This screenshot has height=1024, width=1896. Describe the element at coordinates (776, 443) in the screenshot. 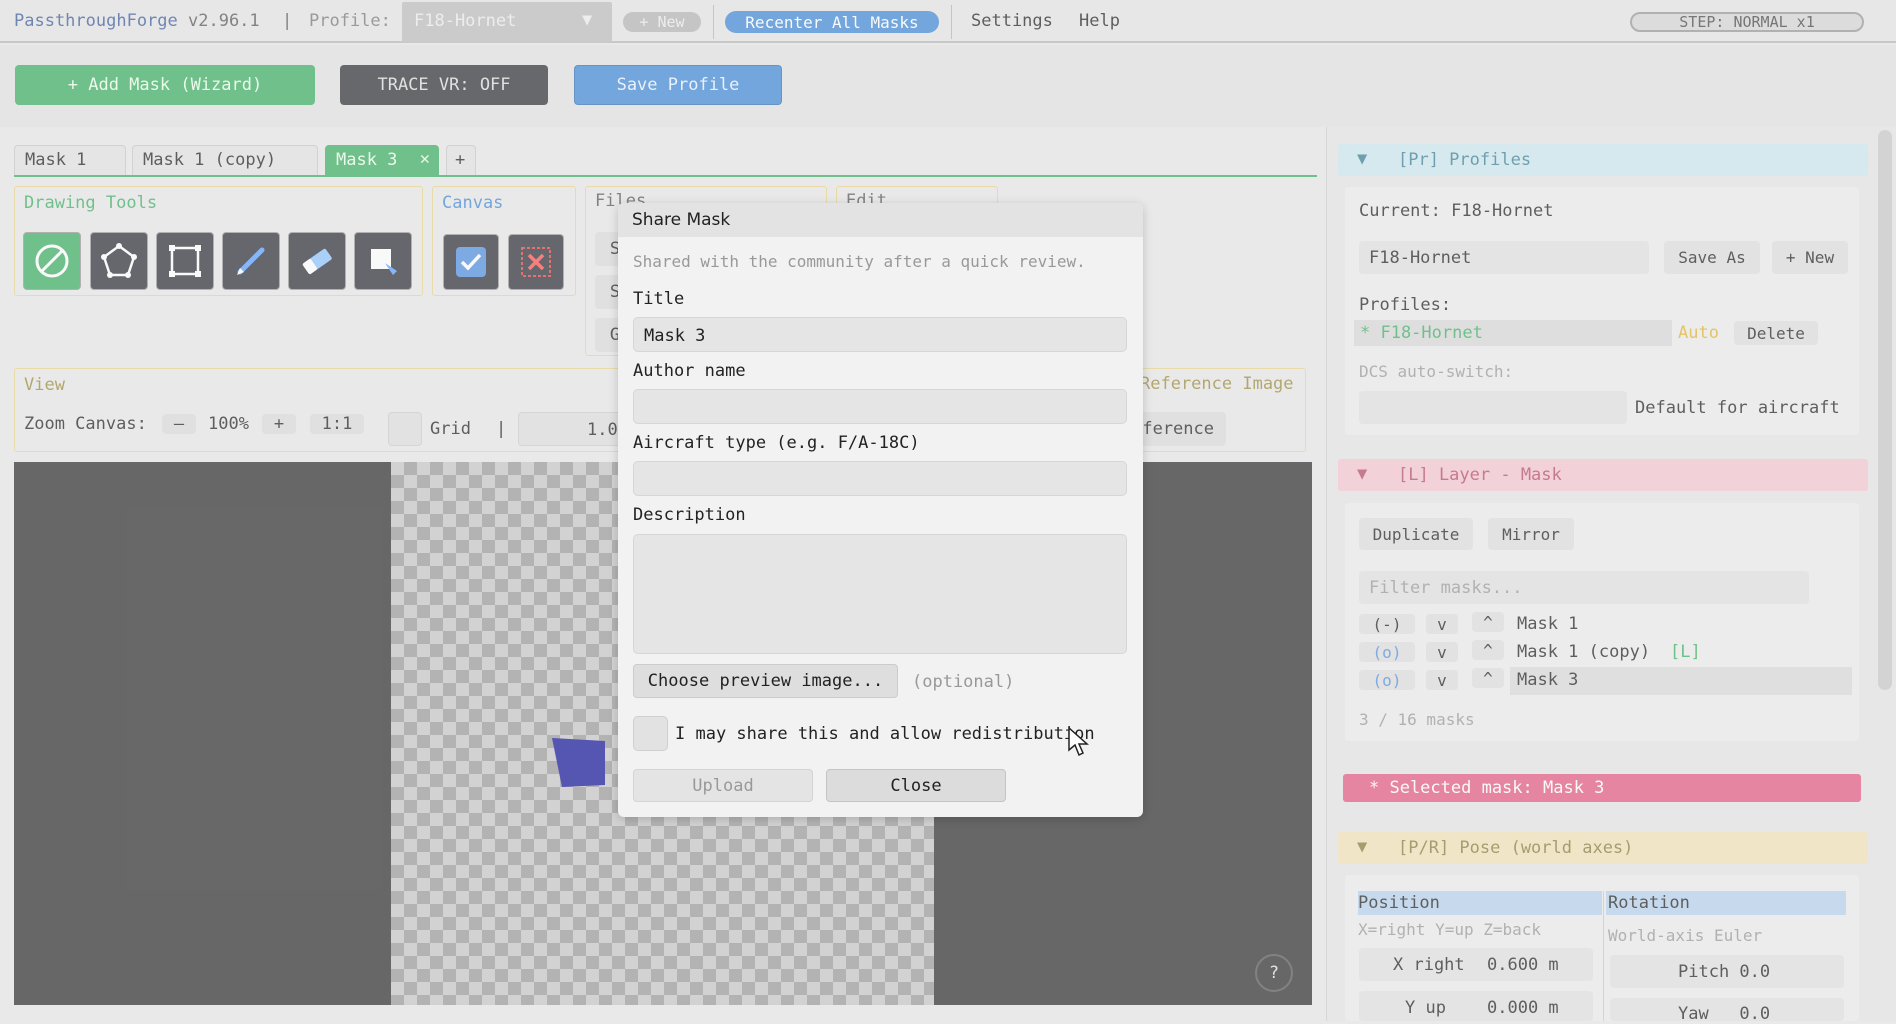

I see `aircraft-field-label: Aircraft type (e.g. F/A-18C)` at that location.